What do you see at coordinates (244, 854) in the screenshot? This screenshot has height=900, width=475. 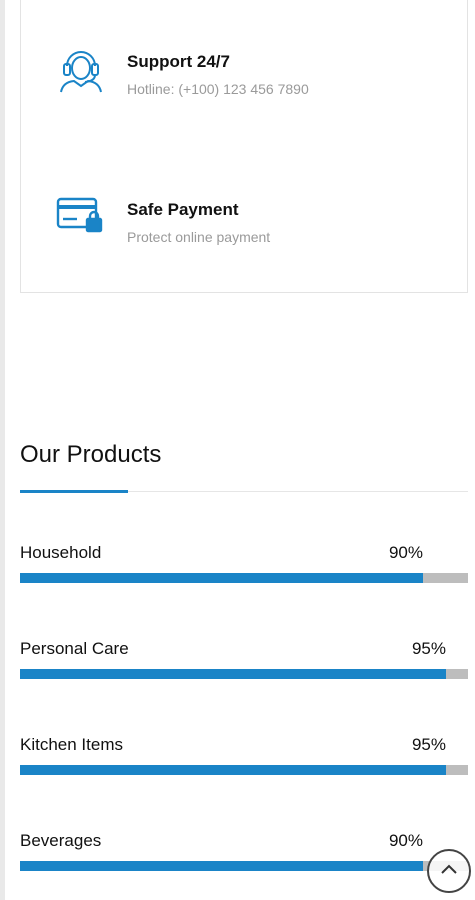 I see `progress-item-beverages: Beverages 90%` at bounding box center [244, 854].